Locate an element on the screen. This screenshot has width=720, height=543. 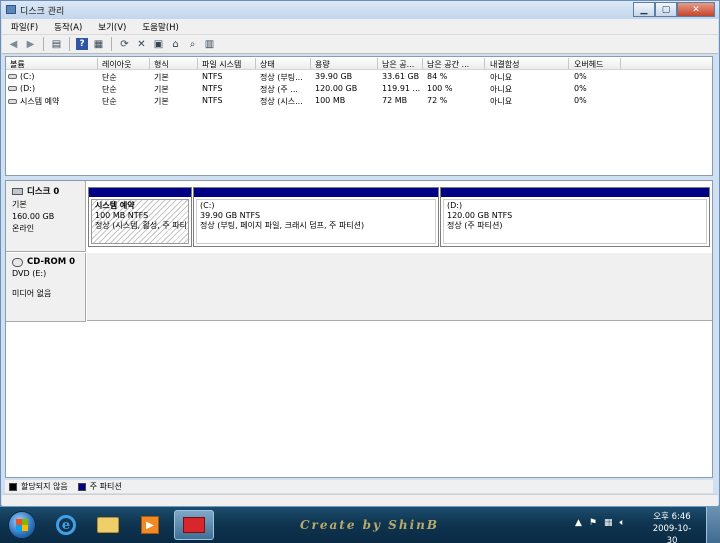
volume-icon: 🔈︎ is located at coordinates (622, 523).